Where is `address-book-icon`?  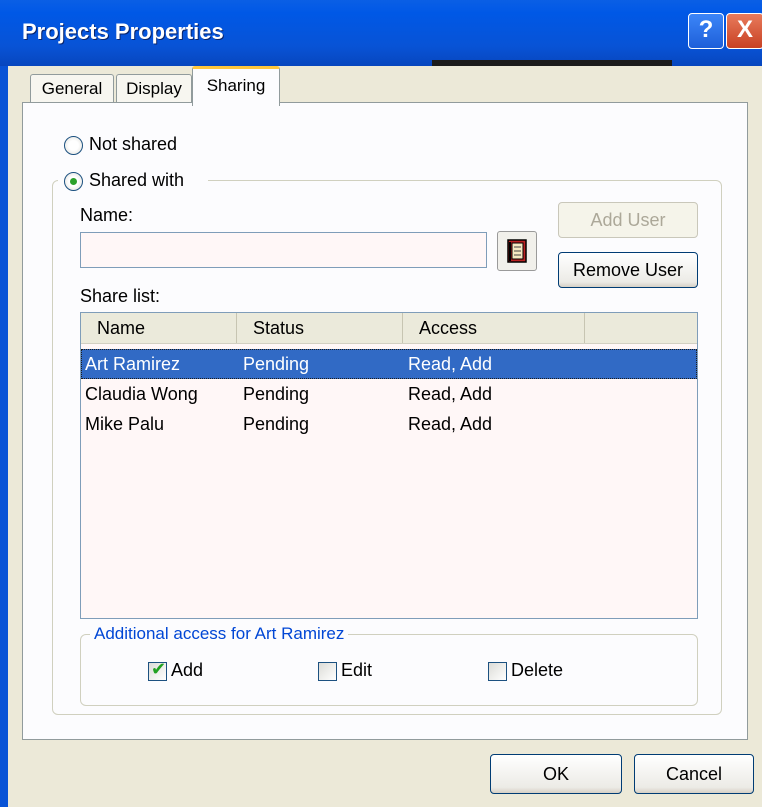 address-book-icon is located at coordinates (517, 251).